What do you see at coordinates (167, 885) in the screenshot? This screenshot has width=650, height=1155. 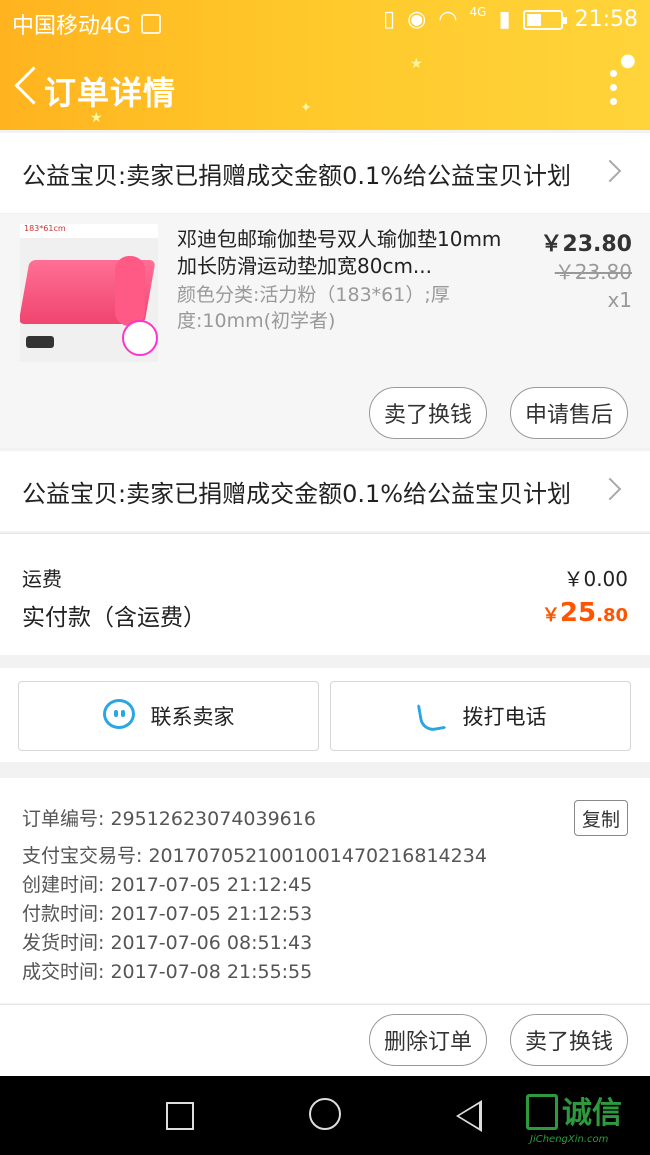 I see `created-time: 创建时间: 2017-07-05 21:12:45` at bounding box center [167, 885].